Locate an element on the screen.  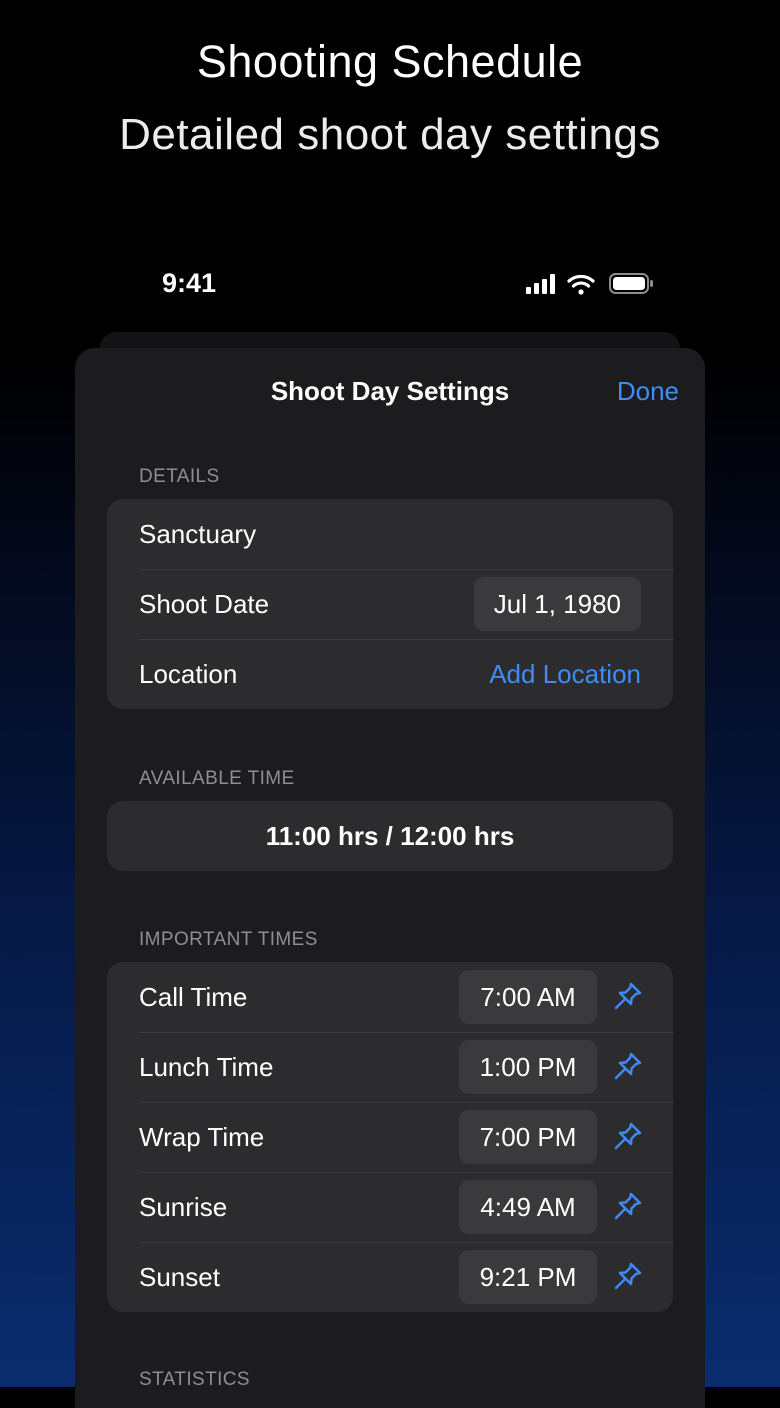
call-time-label: Call Time is located at coordinates (193, 996).